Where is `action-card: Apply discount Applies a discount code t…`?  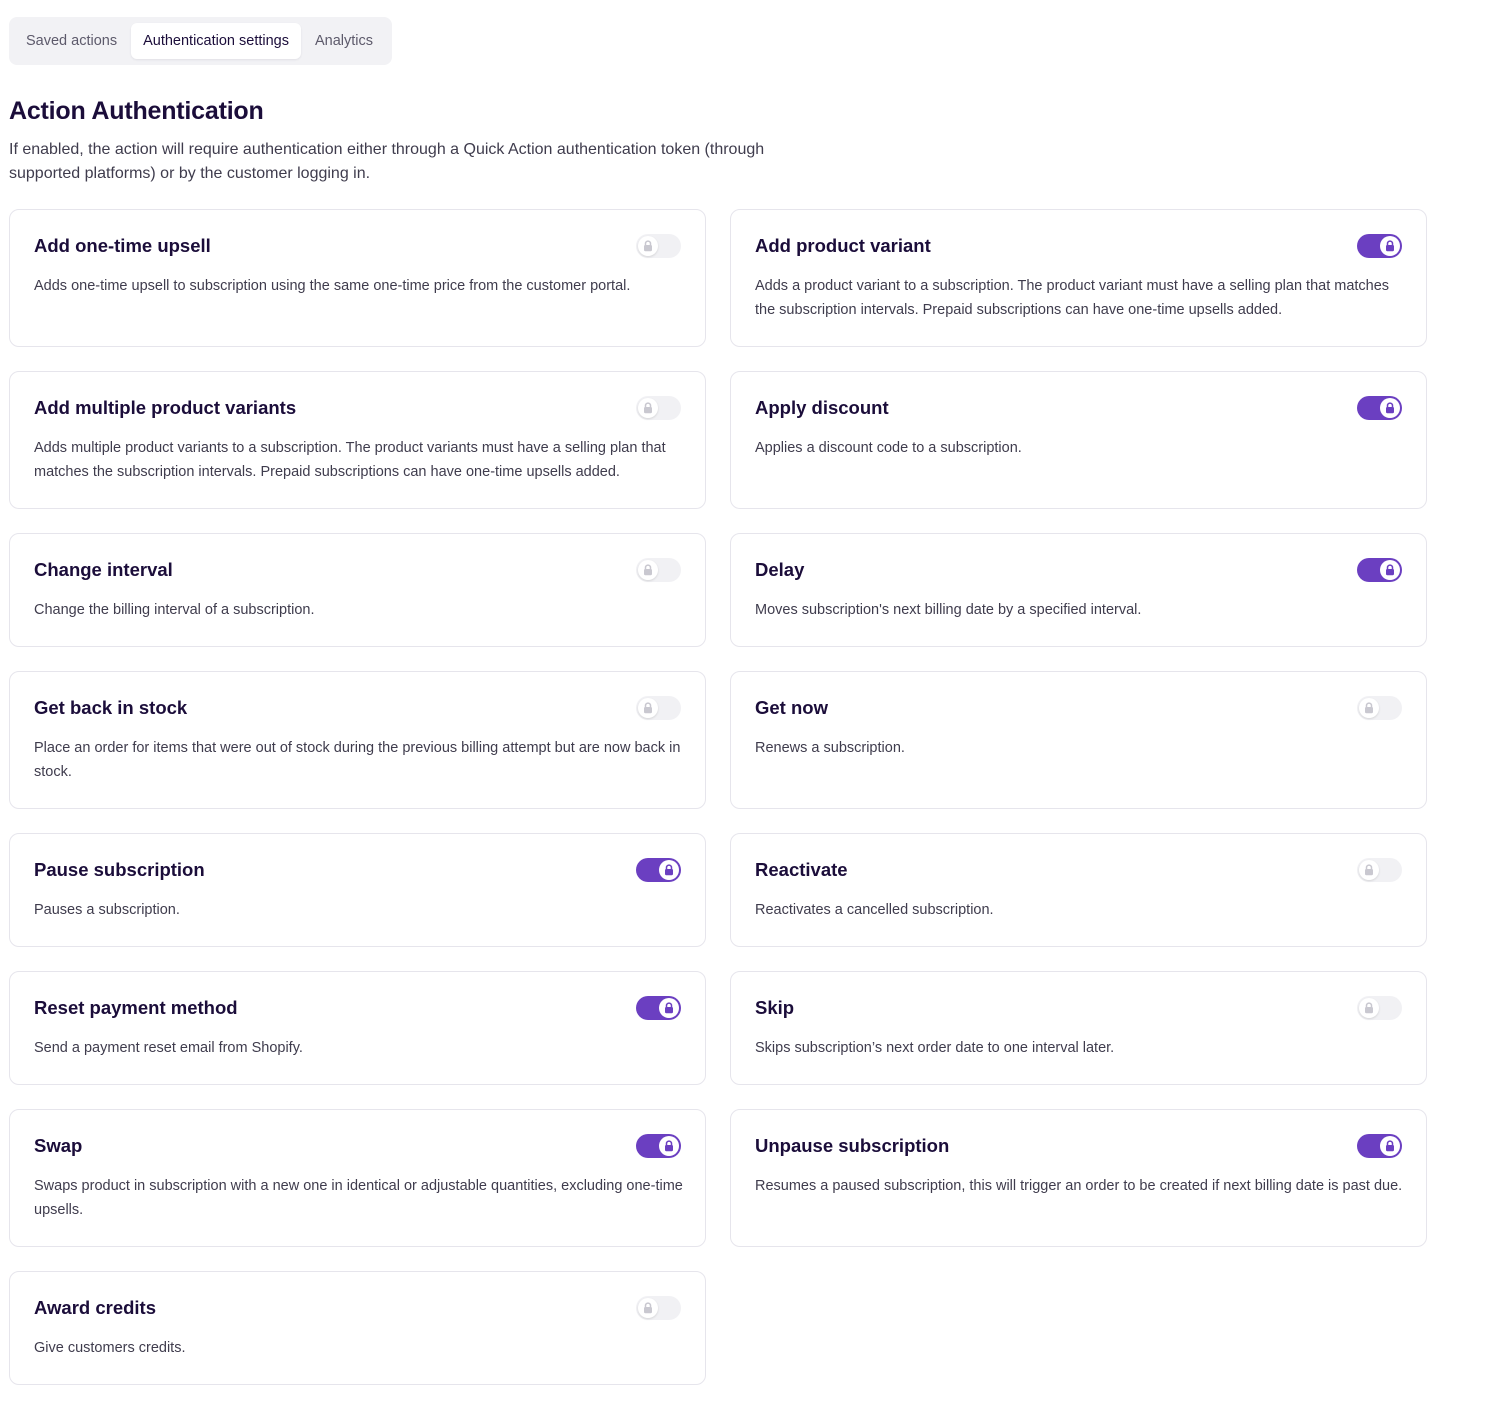
action-card: Apply discount Applies a discount code t… is located at coordinates (1078, 440).